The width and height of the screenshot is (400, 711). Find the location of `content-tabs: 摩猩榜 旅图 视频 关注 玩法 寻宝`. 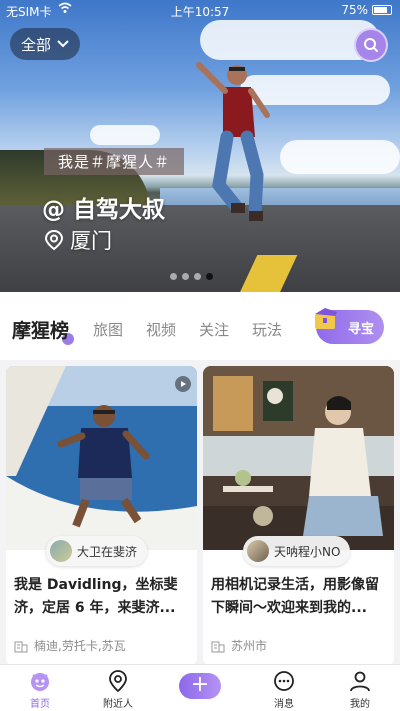

content-tabs: 摩猩榜 旅图 视频 关注 玩法 寻宝 is located at coordinates (200, 326).